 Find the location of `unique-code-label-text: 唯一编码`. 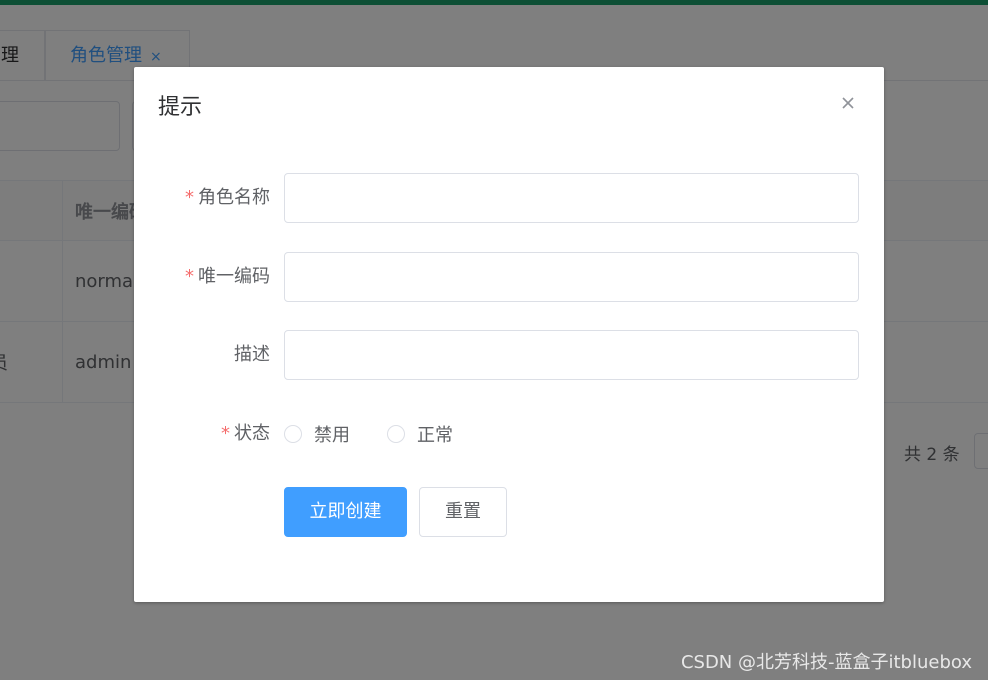

unique-code-label-text: 唯一编码 is located at coordinates (234, 276).